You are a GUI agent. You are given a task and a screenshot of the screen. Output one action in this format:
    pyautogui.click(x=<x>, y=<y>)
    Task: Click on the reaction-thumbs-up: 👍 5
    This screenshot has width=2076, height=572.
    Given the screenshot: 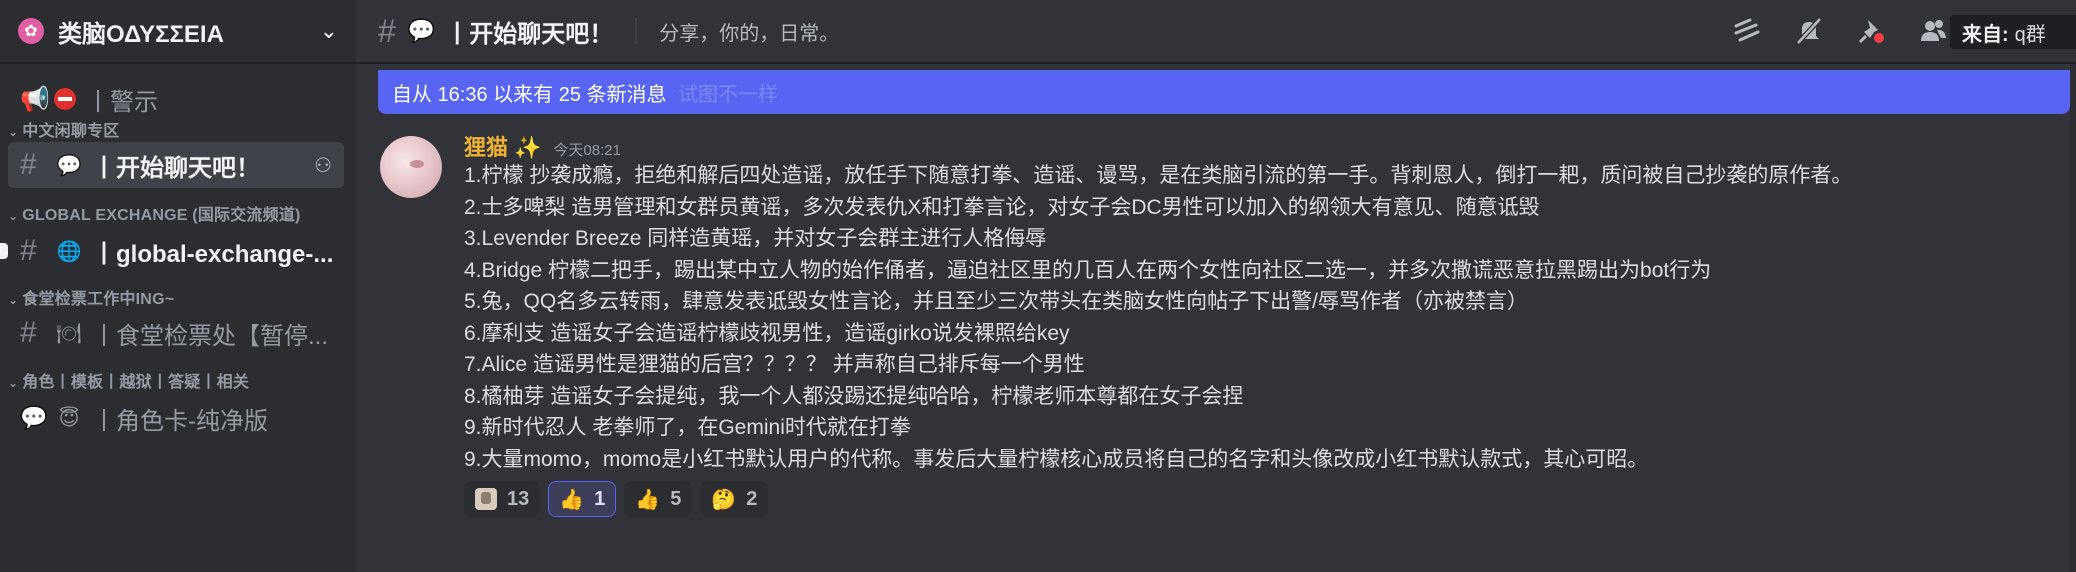 What is the action you would take?
    pyautogui.click(x=658, y=499)
    